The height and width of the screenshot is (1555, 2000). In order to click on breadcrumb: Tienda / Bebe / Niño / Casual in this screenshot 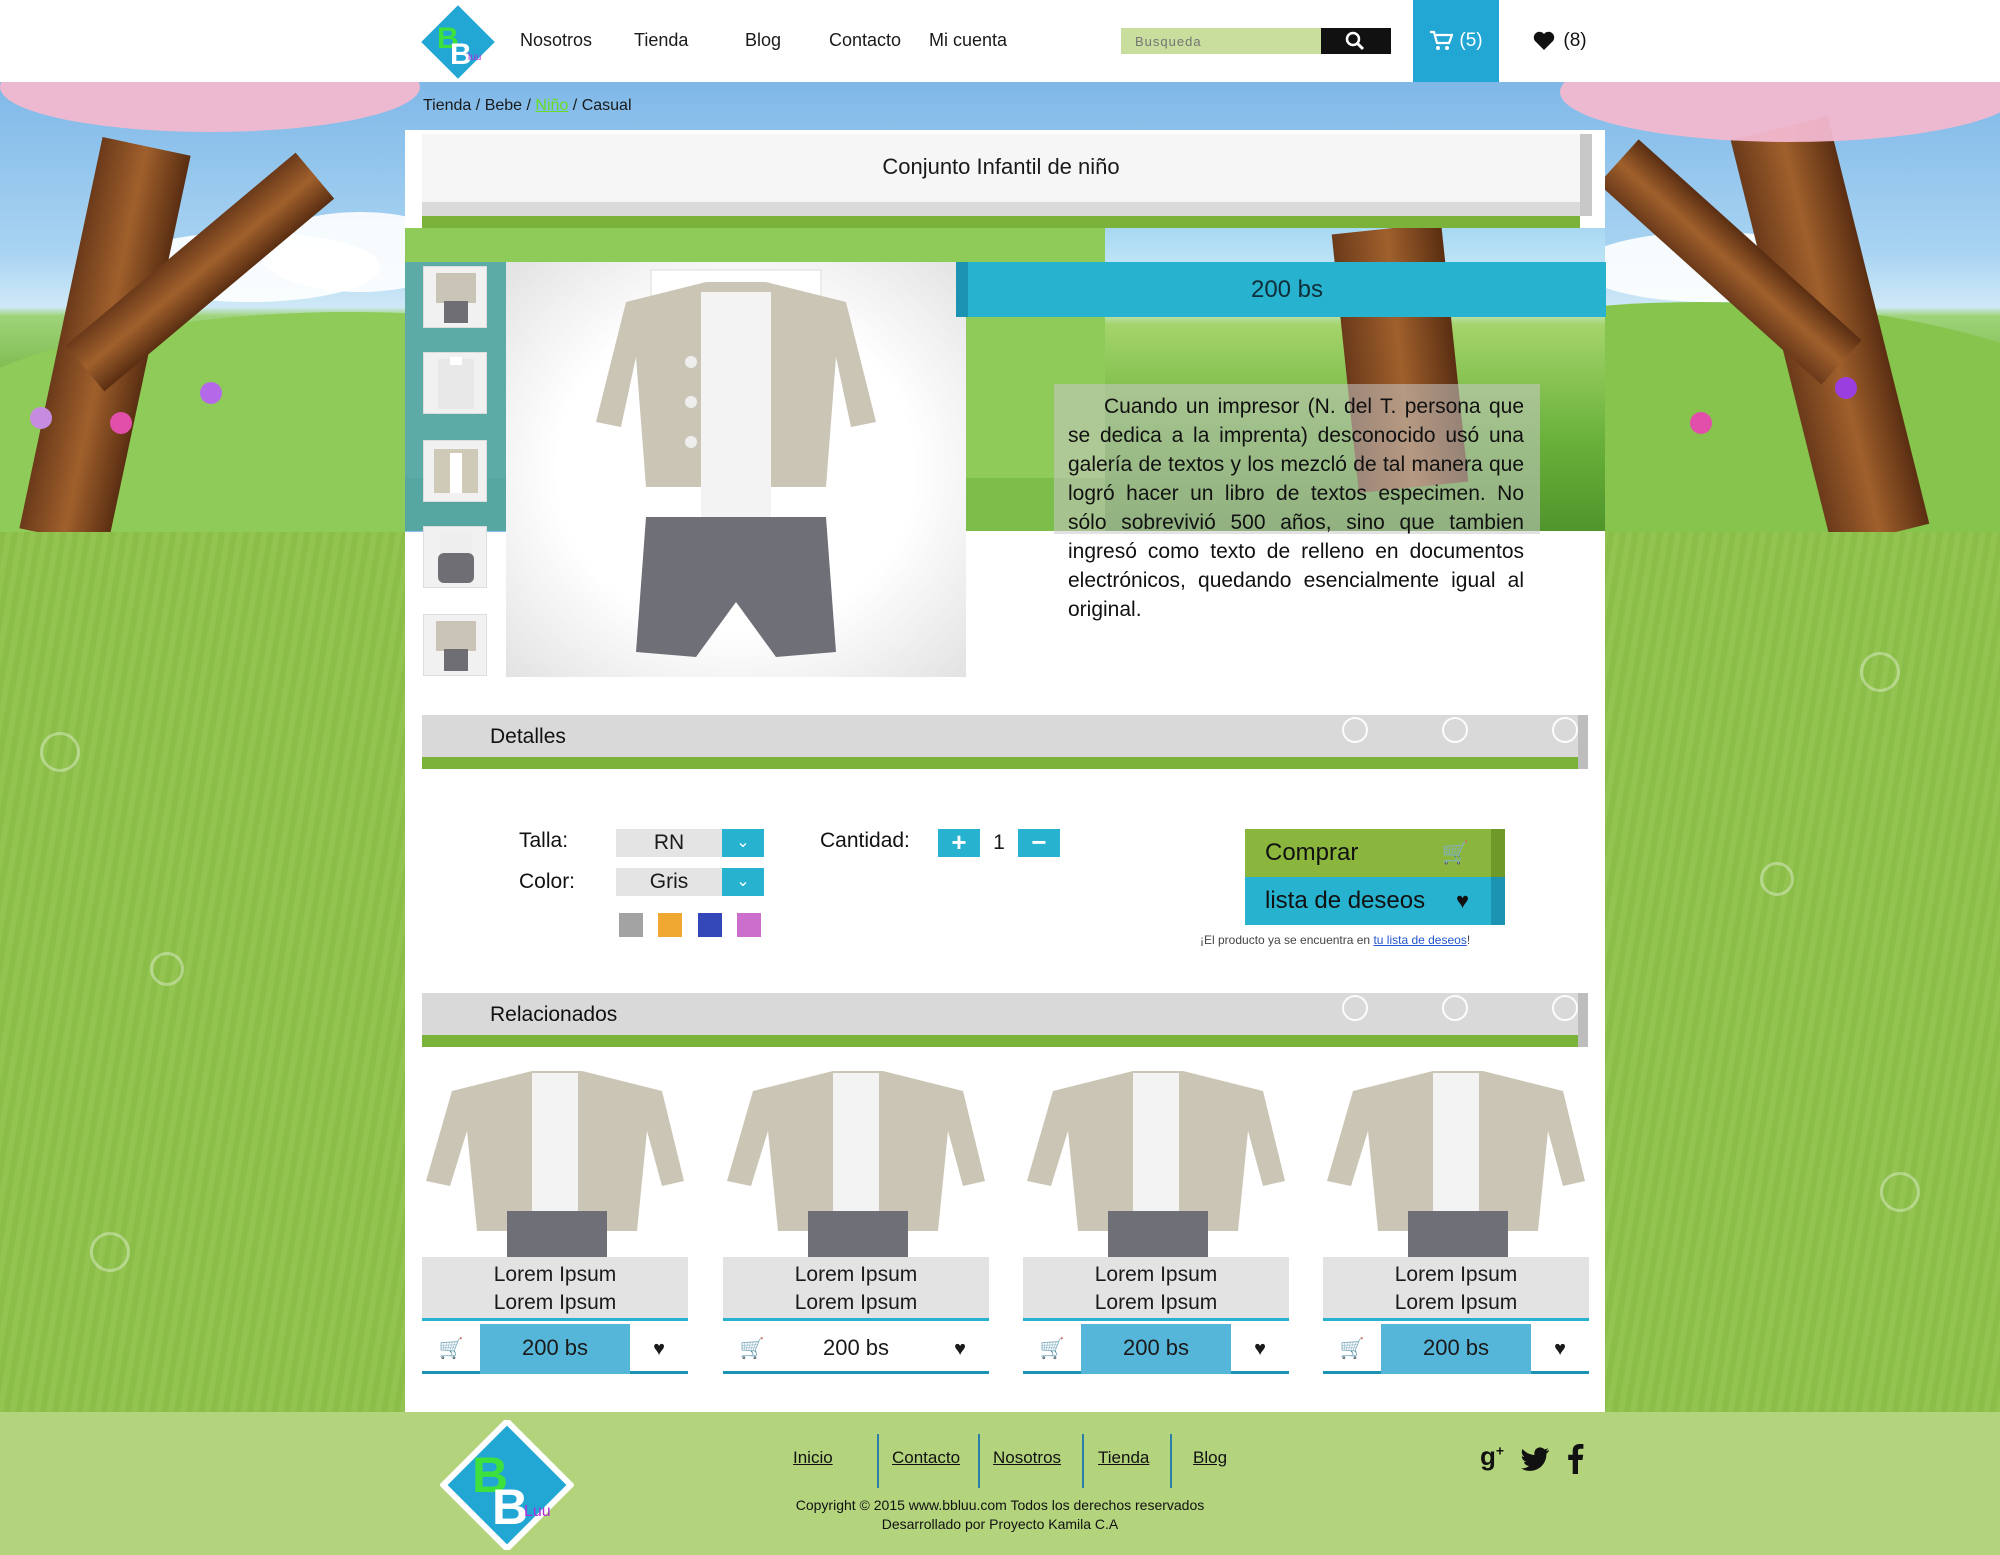, I will do `click(527, 105)`.